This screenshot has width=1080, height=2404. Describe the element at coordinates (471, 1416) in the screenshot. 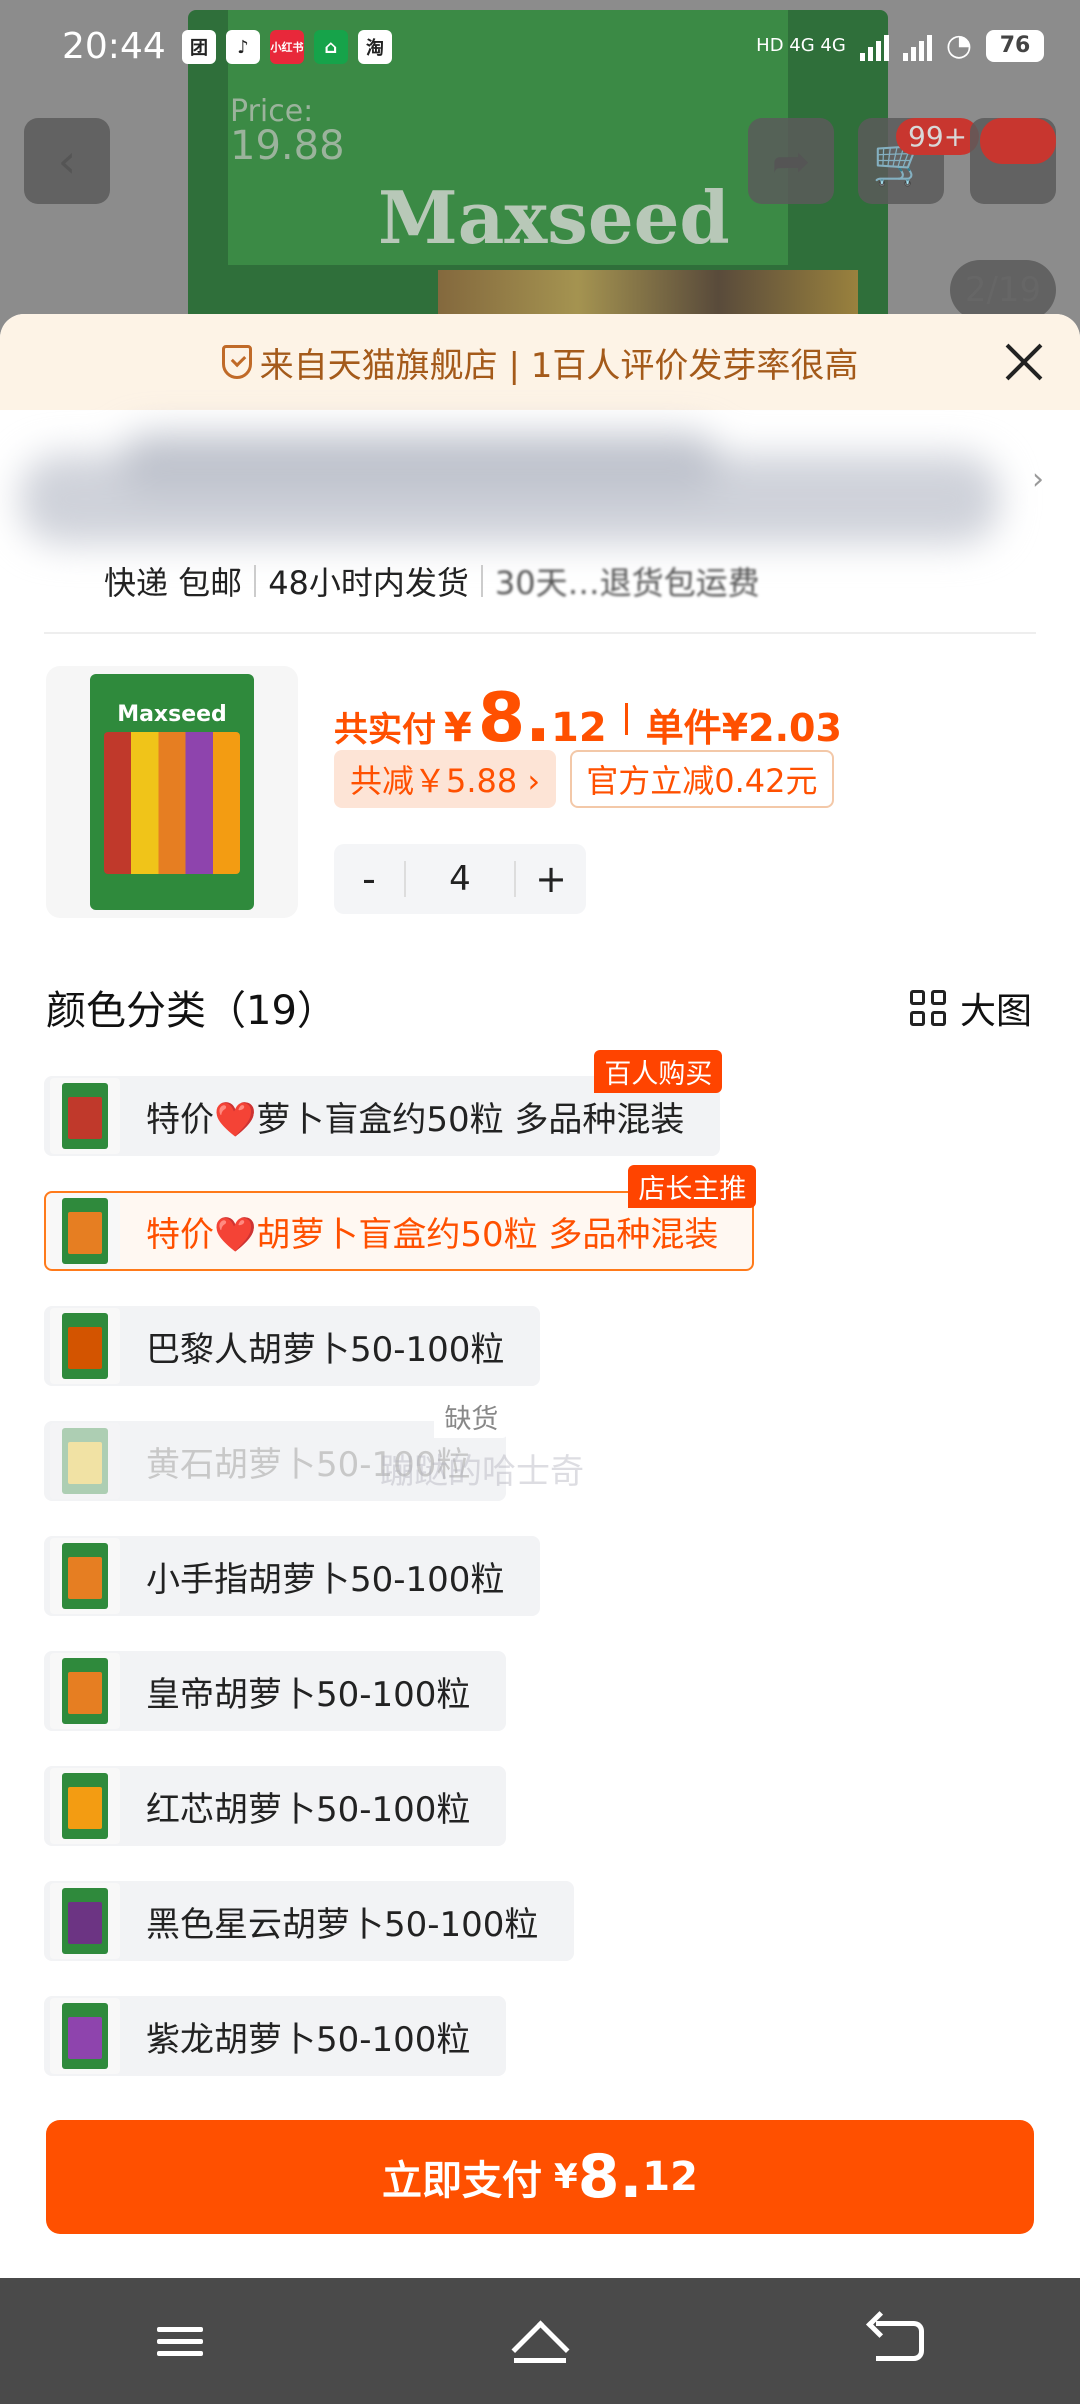

I see `sku-option-badge: 缺货` at that location.